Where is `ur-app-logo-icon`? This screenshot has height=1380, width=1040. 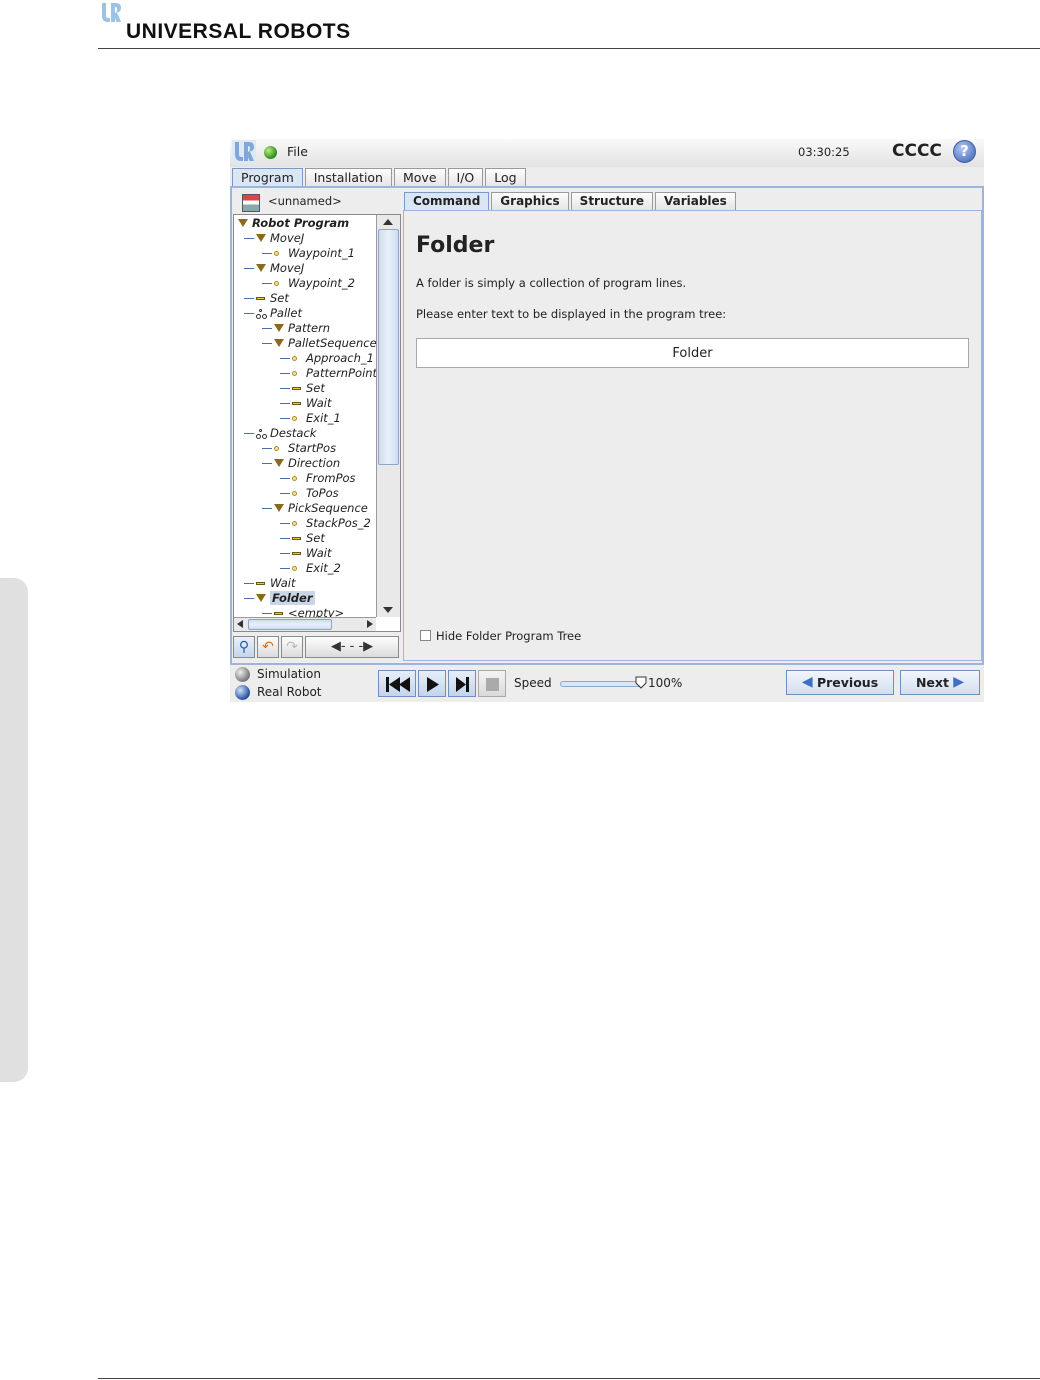
ur-app-logo-icon is located at coordinates (244, 152).